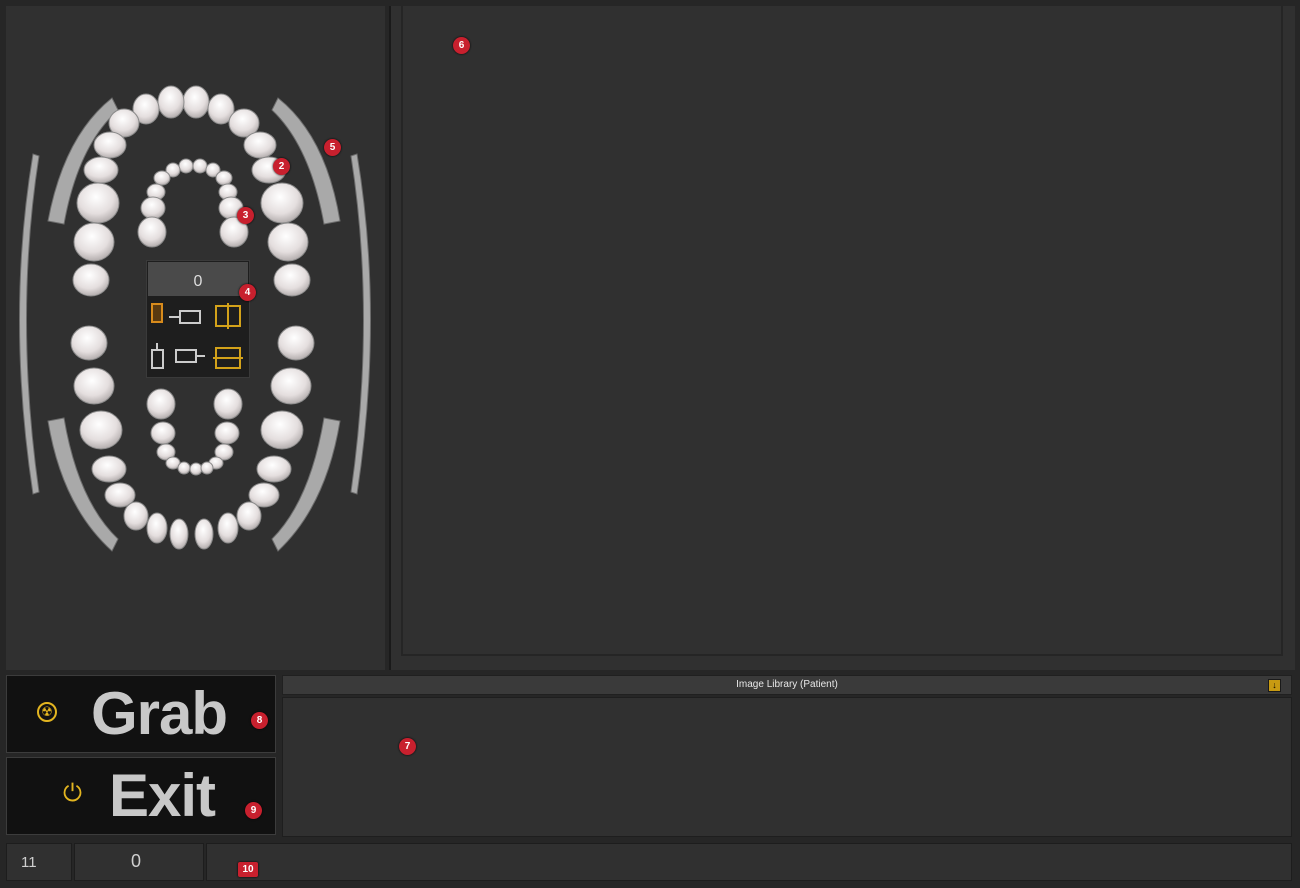 This screenshot has height=888, width=1300. Describe the element at coordinates (136, 861) in the screenshot. I see `status-count: 0` at that location.